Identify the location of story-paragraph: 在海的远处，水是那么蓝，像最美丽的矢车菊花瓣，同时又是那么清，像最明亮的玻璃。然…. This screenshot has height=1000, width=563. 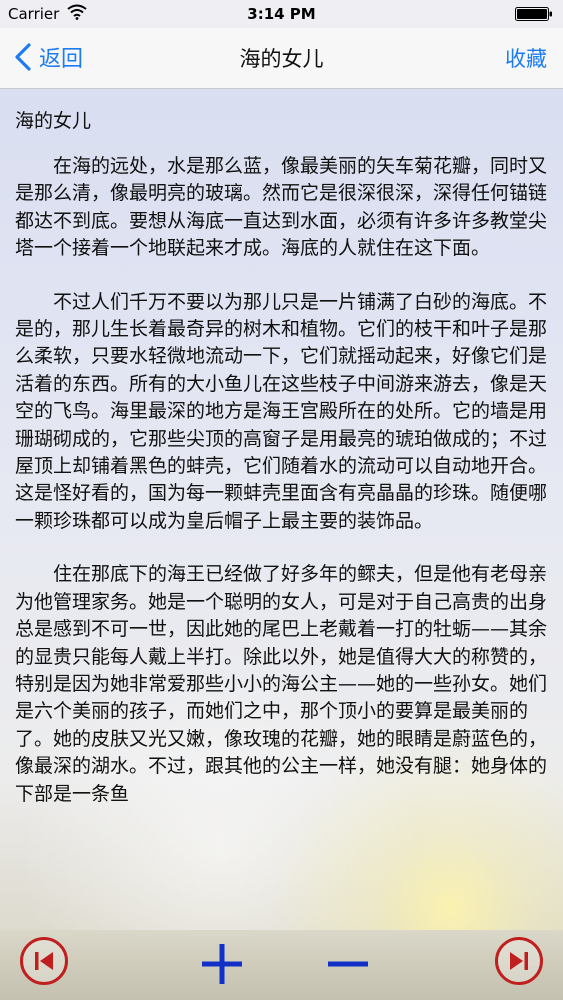
(281, 207).